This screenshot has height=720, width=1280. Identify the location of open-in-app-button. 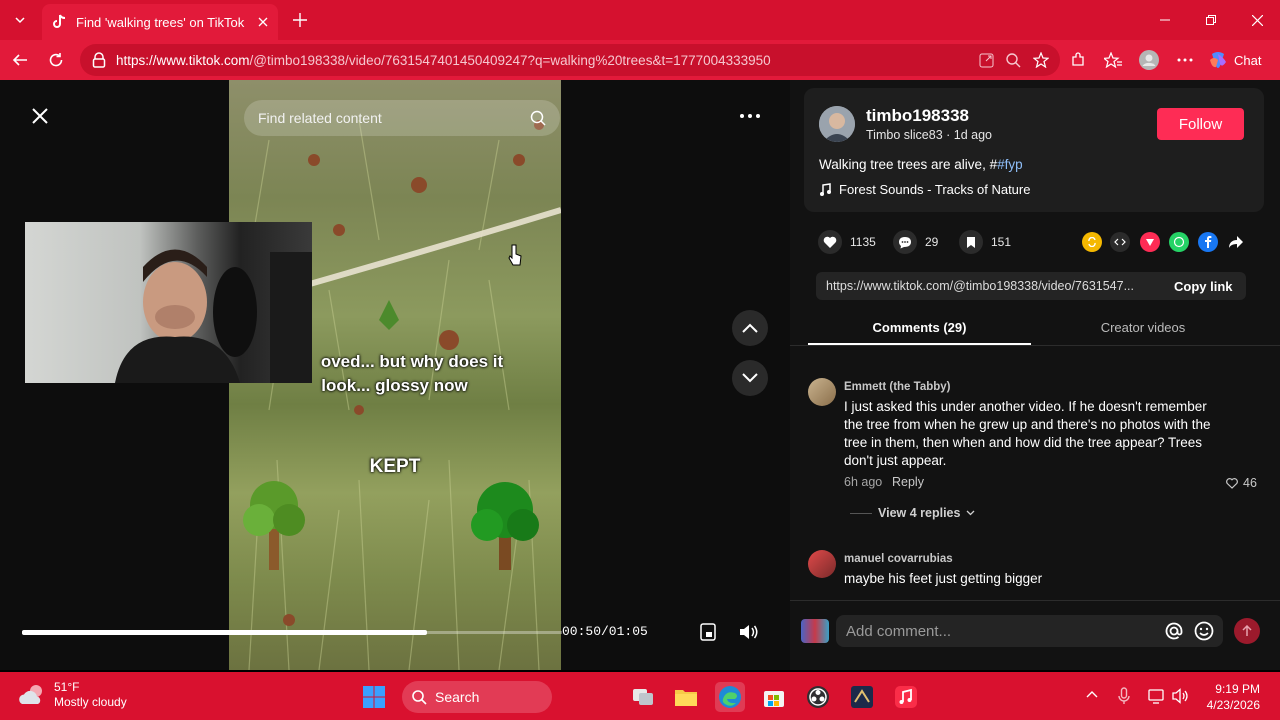
(986, 60).